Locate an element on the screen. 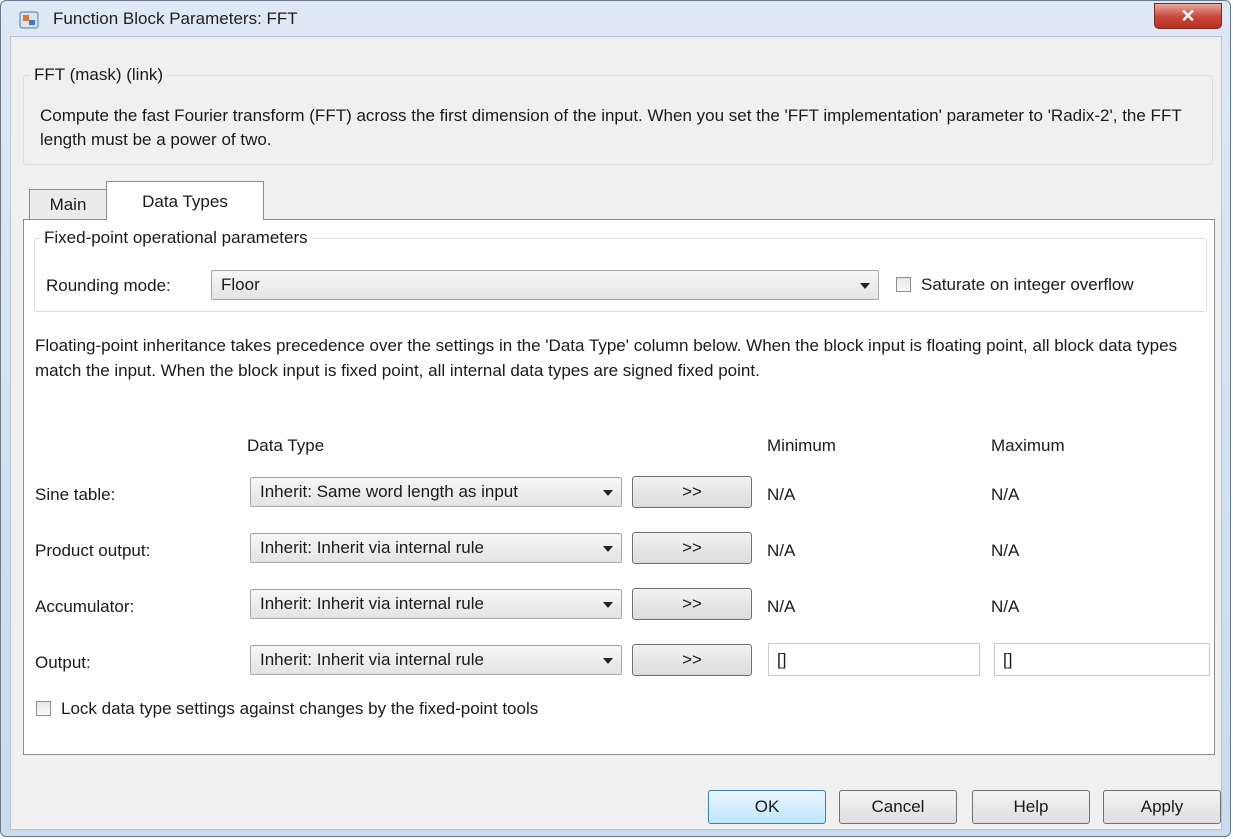 The height and width of the screenshot is (839, 1233). help-button: Help is located at coordinates (1031, 807).